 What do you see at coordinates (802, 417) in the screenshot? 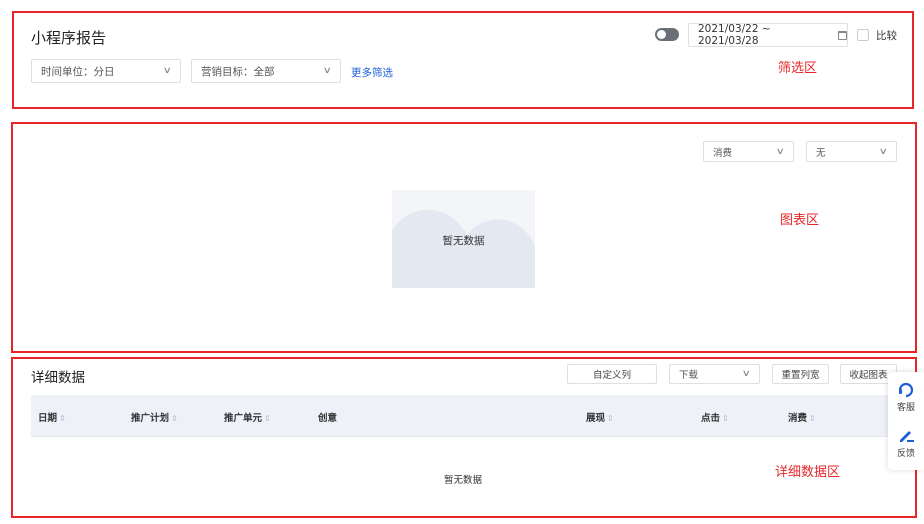
I see `column-header-cost: 消费 ⇕` at bounding box center [802, 417].